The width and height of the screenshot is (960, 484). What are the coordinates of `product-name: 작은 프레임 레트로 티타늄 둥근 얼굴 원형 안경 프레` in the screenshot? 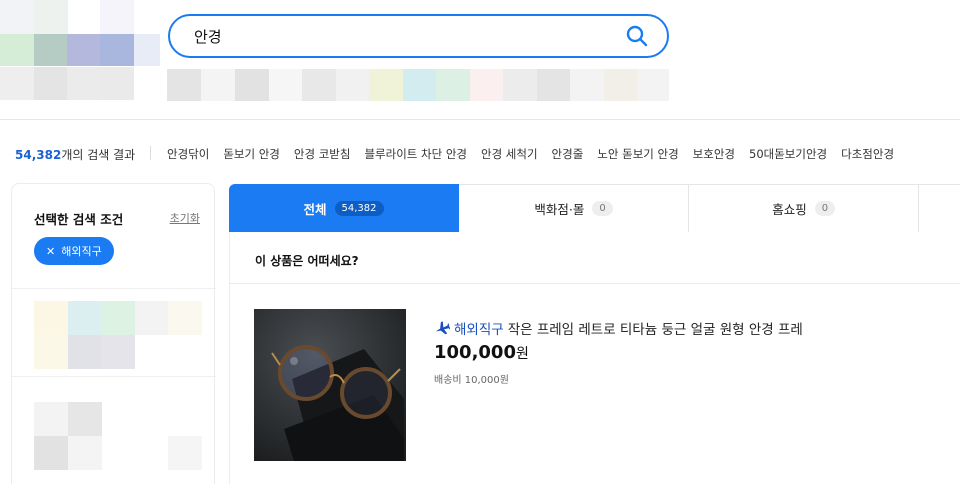 It's located at (655, 330).